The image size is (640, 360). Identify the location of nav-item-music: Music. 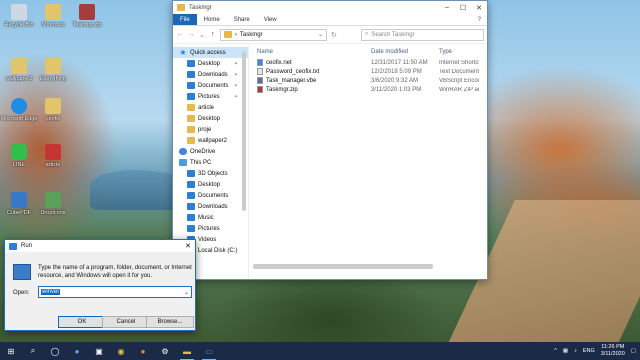
(210, 217).